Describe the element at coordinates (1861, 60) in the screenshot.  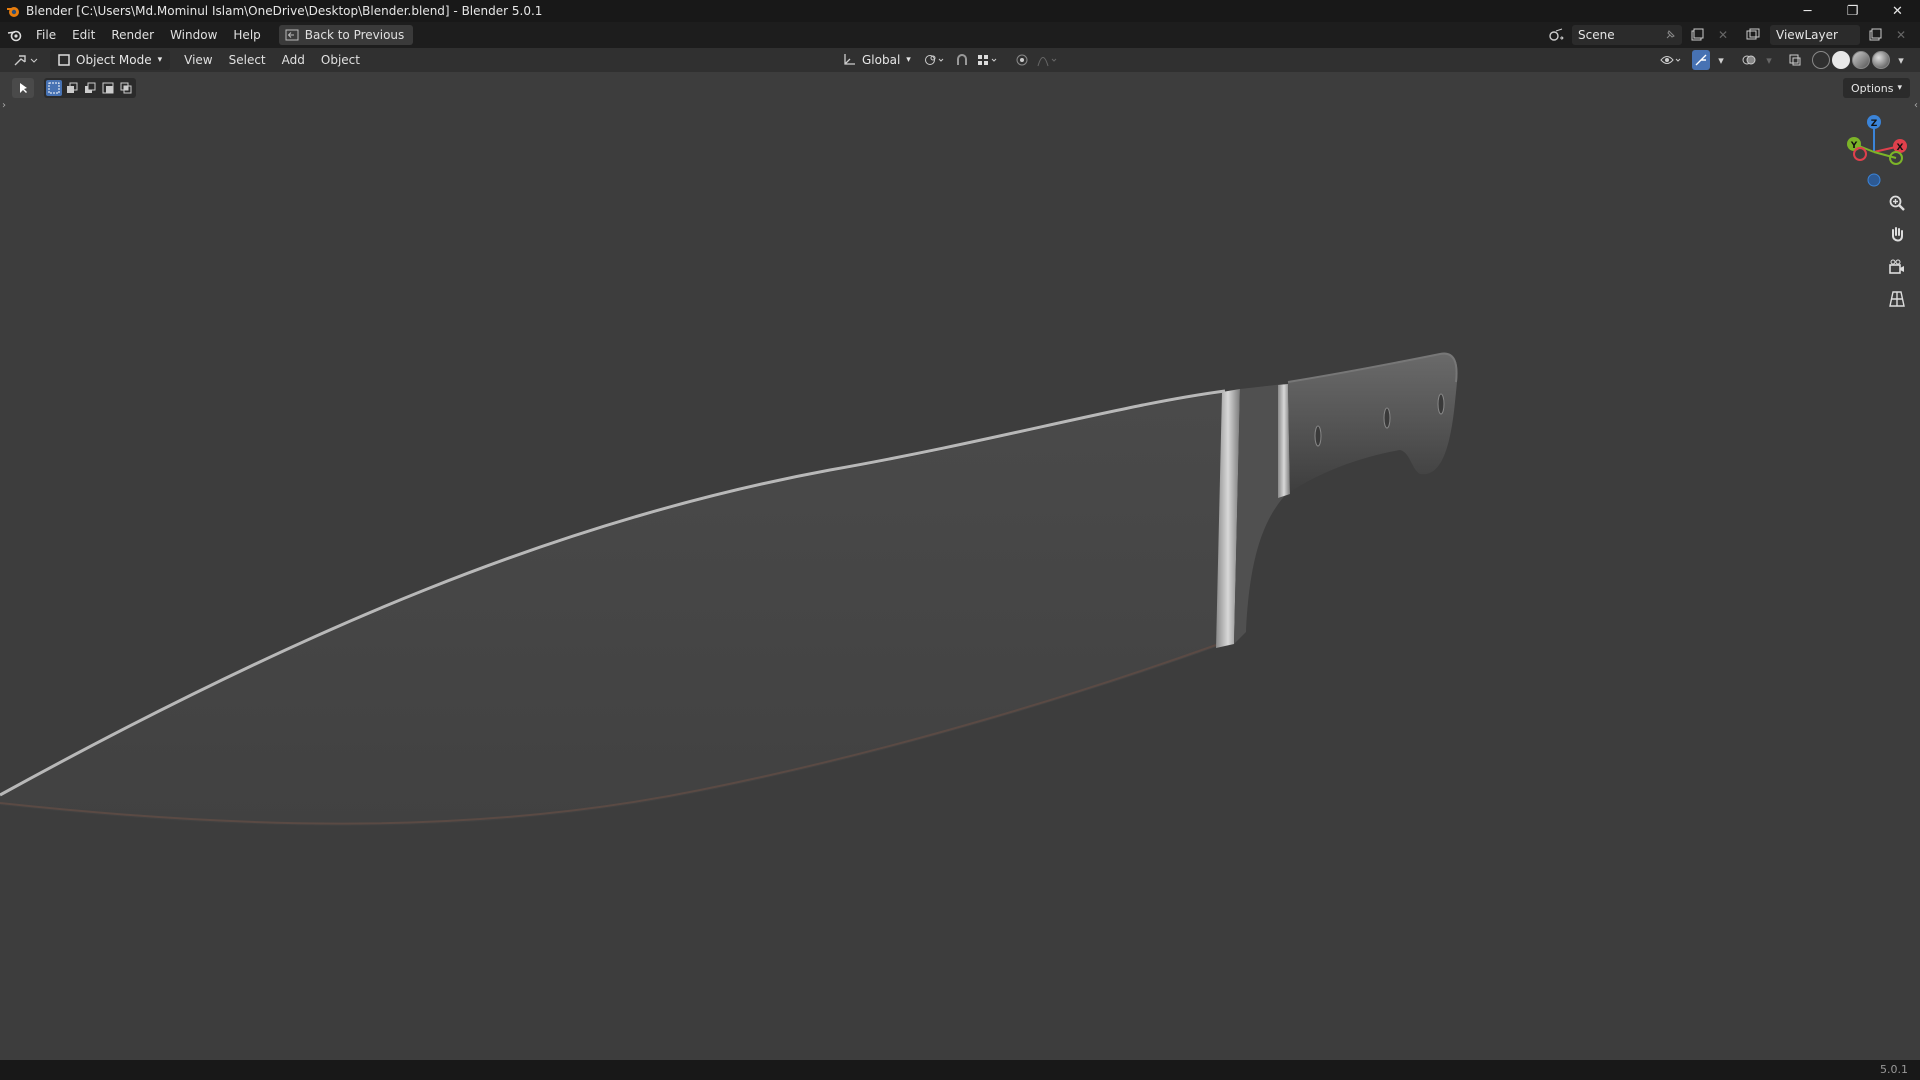
I see `material-shading-icon` at that location.